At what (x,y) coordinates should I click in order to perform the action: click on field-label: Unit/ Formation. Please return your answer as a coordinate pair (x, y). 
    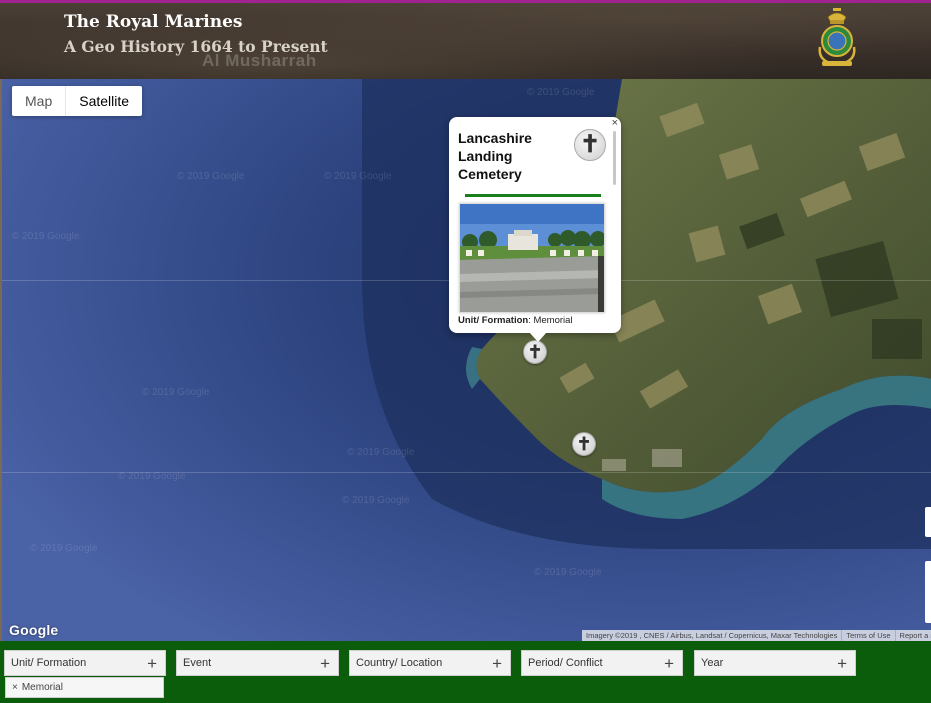
    Looking at the image, I should click on (493, 320).